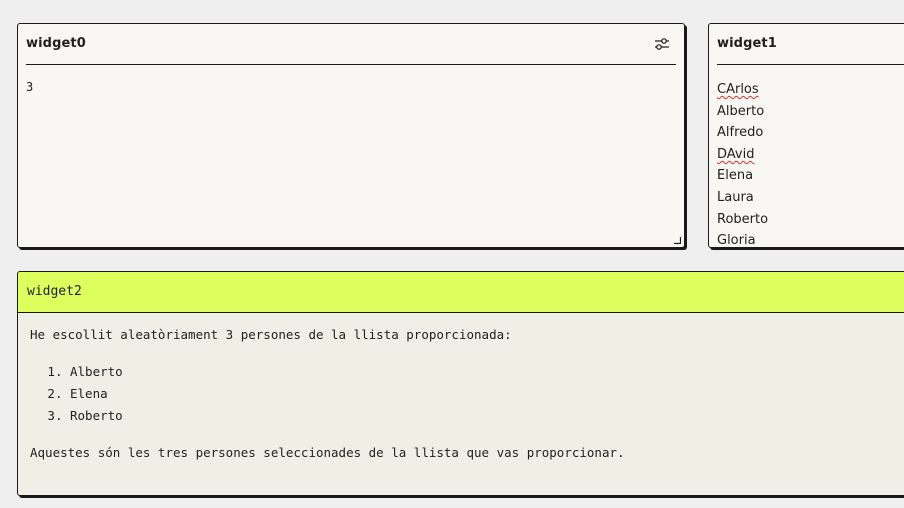  What do you see at coordinates (747, 43) in the screenshot?
I see `widget1-title: widget1` at bounding box center [747, 43].